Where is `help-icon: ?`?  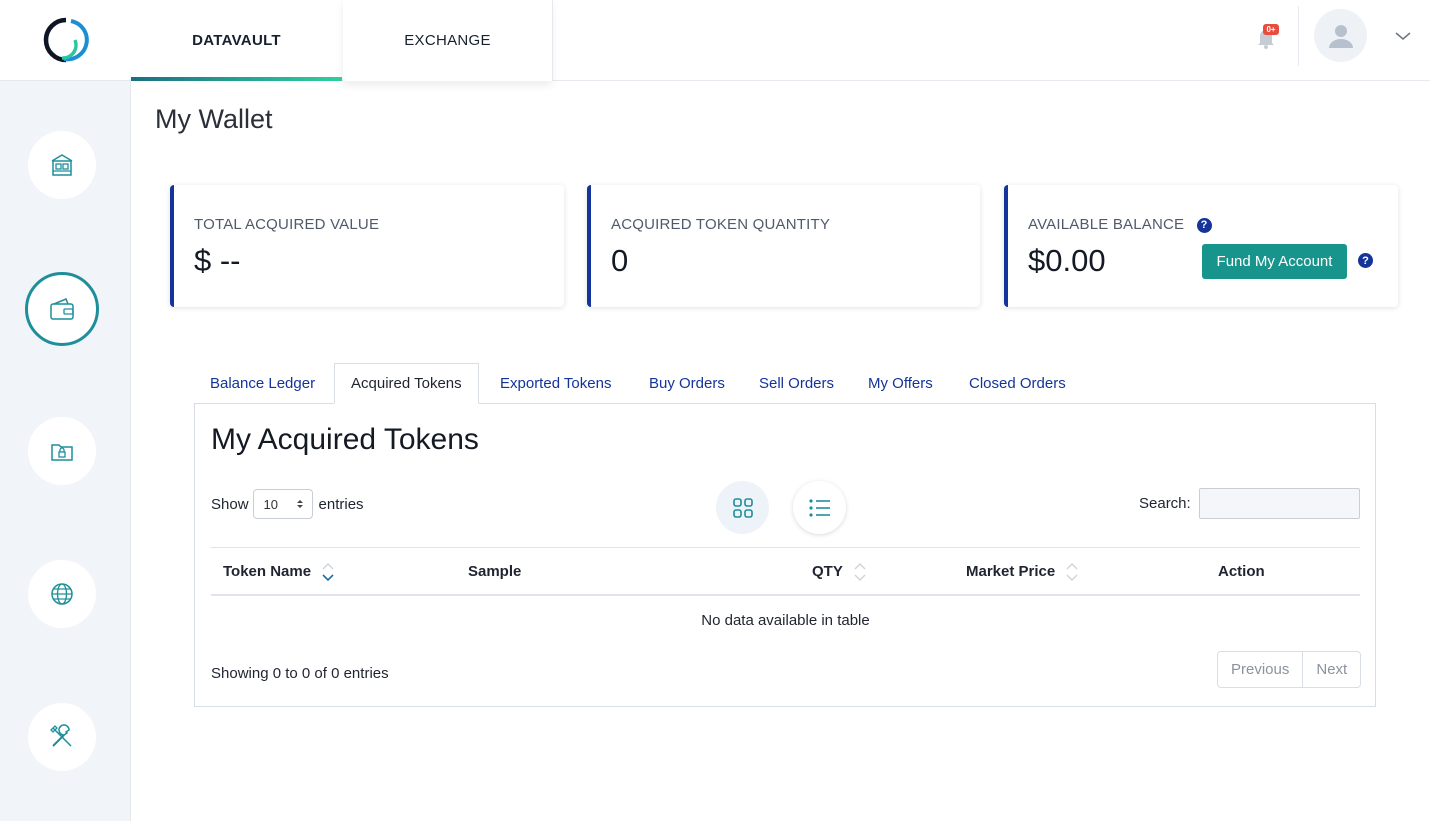 help-icon: ? is located at coordinates (1204, 225).